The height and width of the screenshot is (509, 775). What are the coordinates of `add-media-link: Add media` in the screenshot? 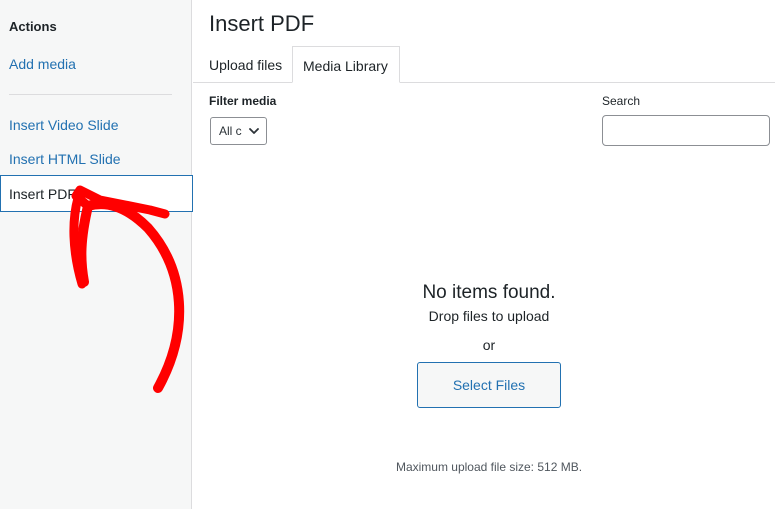 It's located at (42, 64).